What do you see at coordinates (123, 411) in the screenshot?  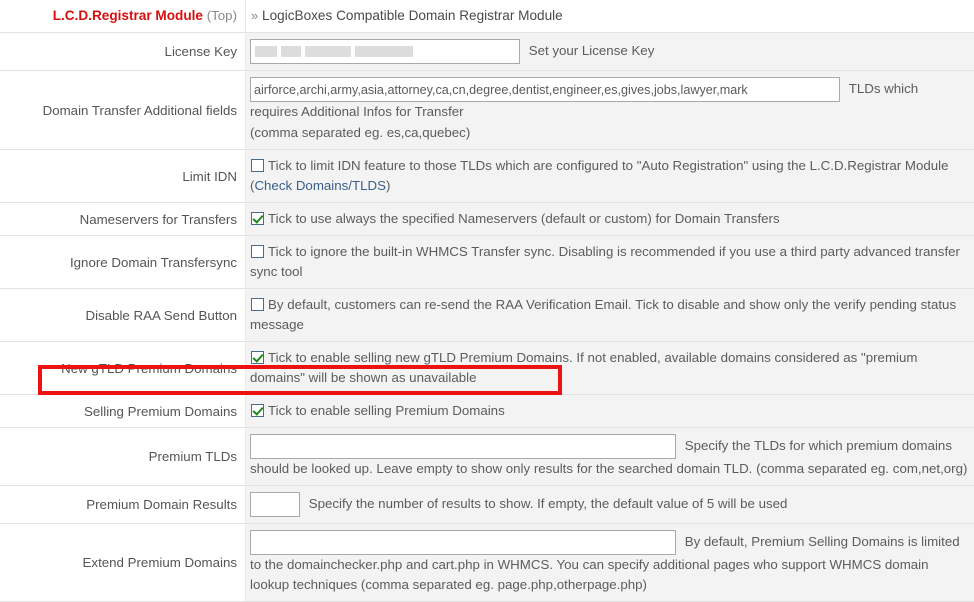 I see `label-selling-premium-domains: Selling Premium Domains` at bounding box center [123, 411].